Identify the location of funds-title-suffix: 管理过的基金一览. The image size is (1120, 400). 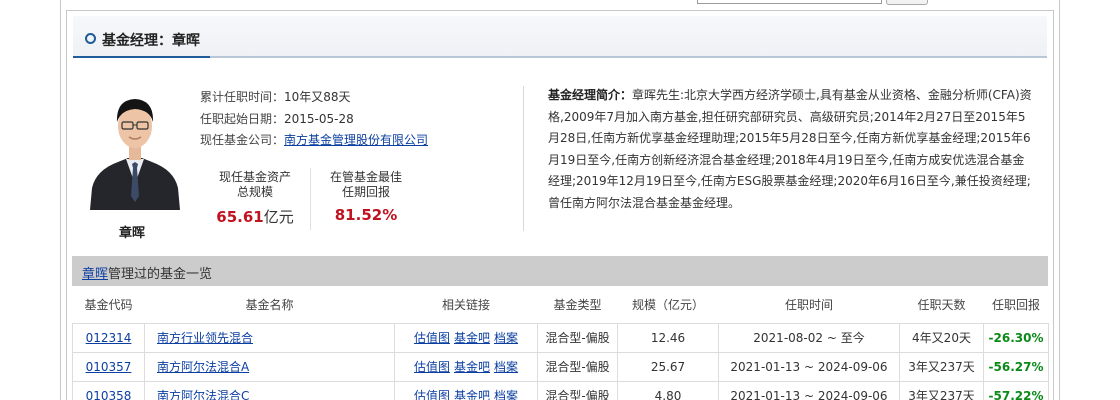
(160, 274).